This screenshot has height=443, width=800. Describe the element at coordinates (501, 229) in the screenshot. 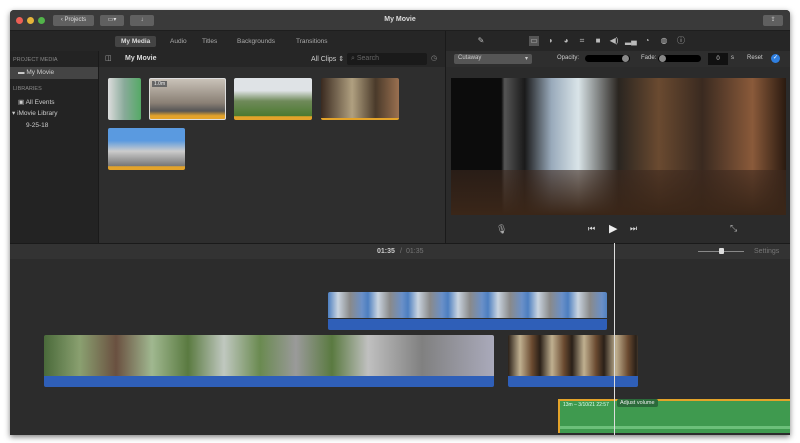

I see `microphone-icon: 🎙︎` at that location.